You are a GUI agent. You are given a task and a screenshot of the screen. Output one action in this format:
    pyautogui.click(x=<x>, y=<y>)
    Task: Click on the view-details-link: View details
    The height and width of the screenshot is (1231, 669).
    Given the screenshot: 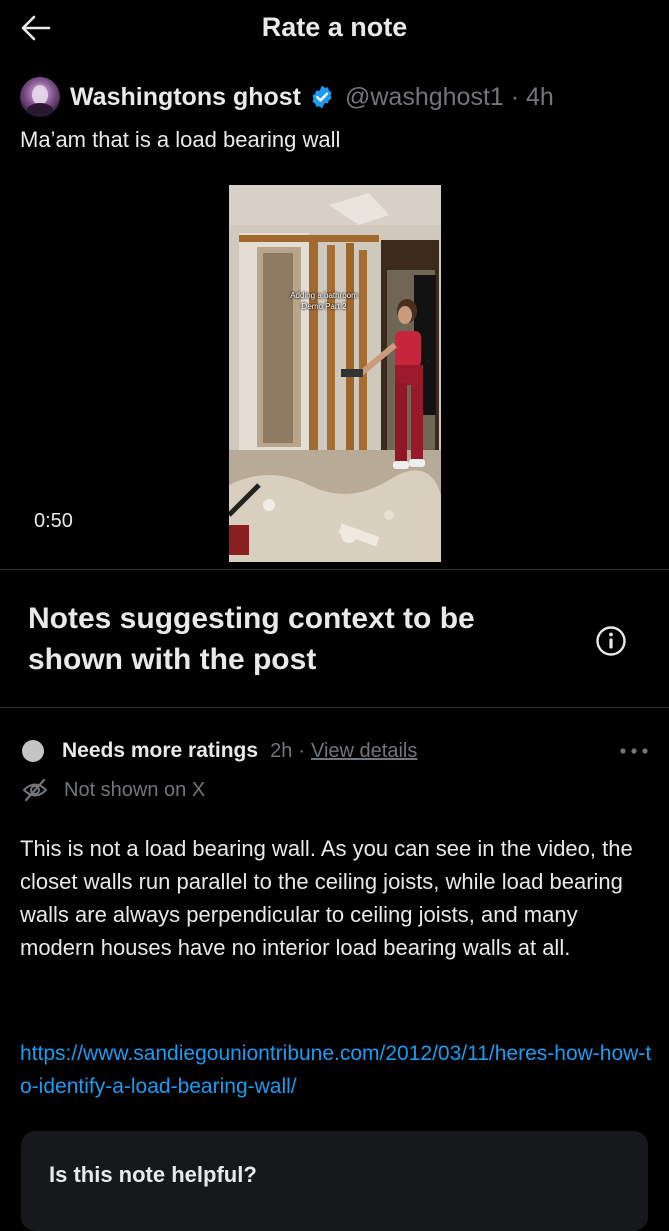 What is the action you would take?
    pyautogui.click(x=364, y=751)
    